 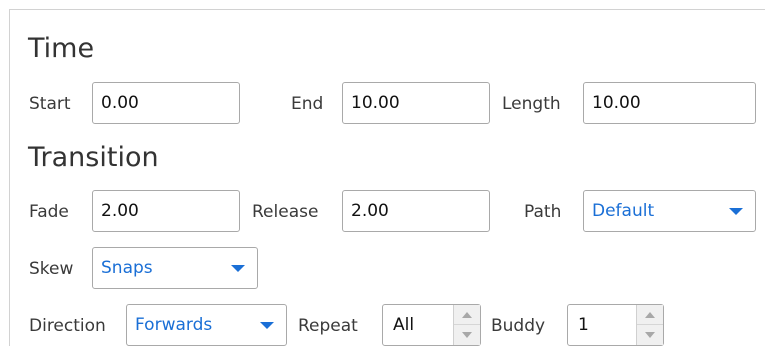 I want to click on length-field, so click(x=669, y=103).